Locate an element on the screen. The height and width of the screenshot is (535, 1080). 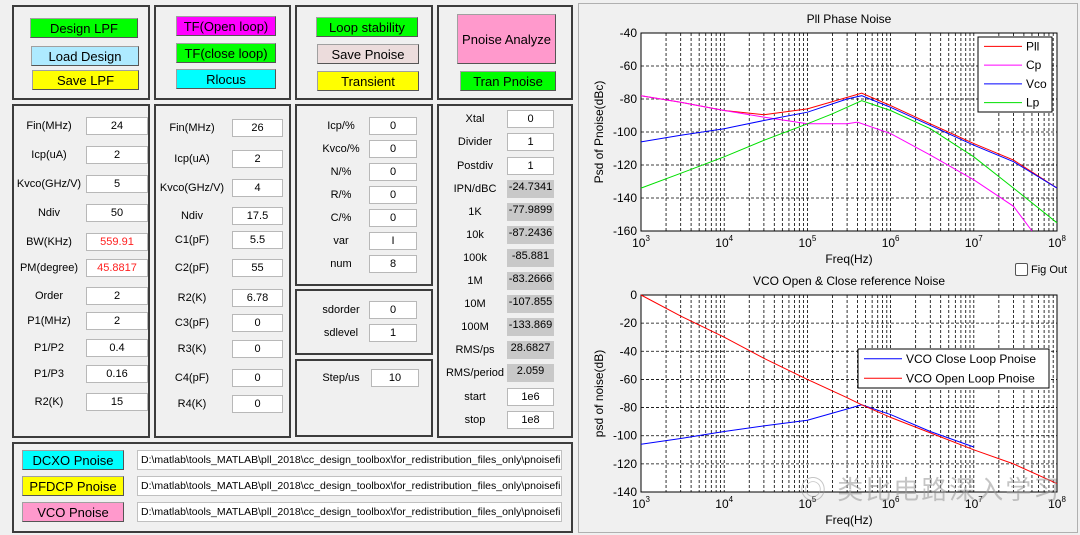
field-label: Step/us is located at coordinates (341, 378).